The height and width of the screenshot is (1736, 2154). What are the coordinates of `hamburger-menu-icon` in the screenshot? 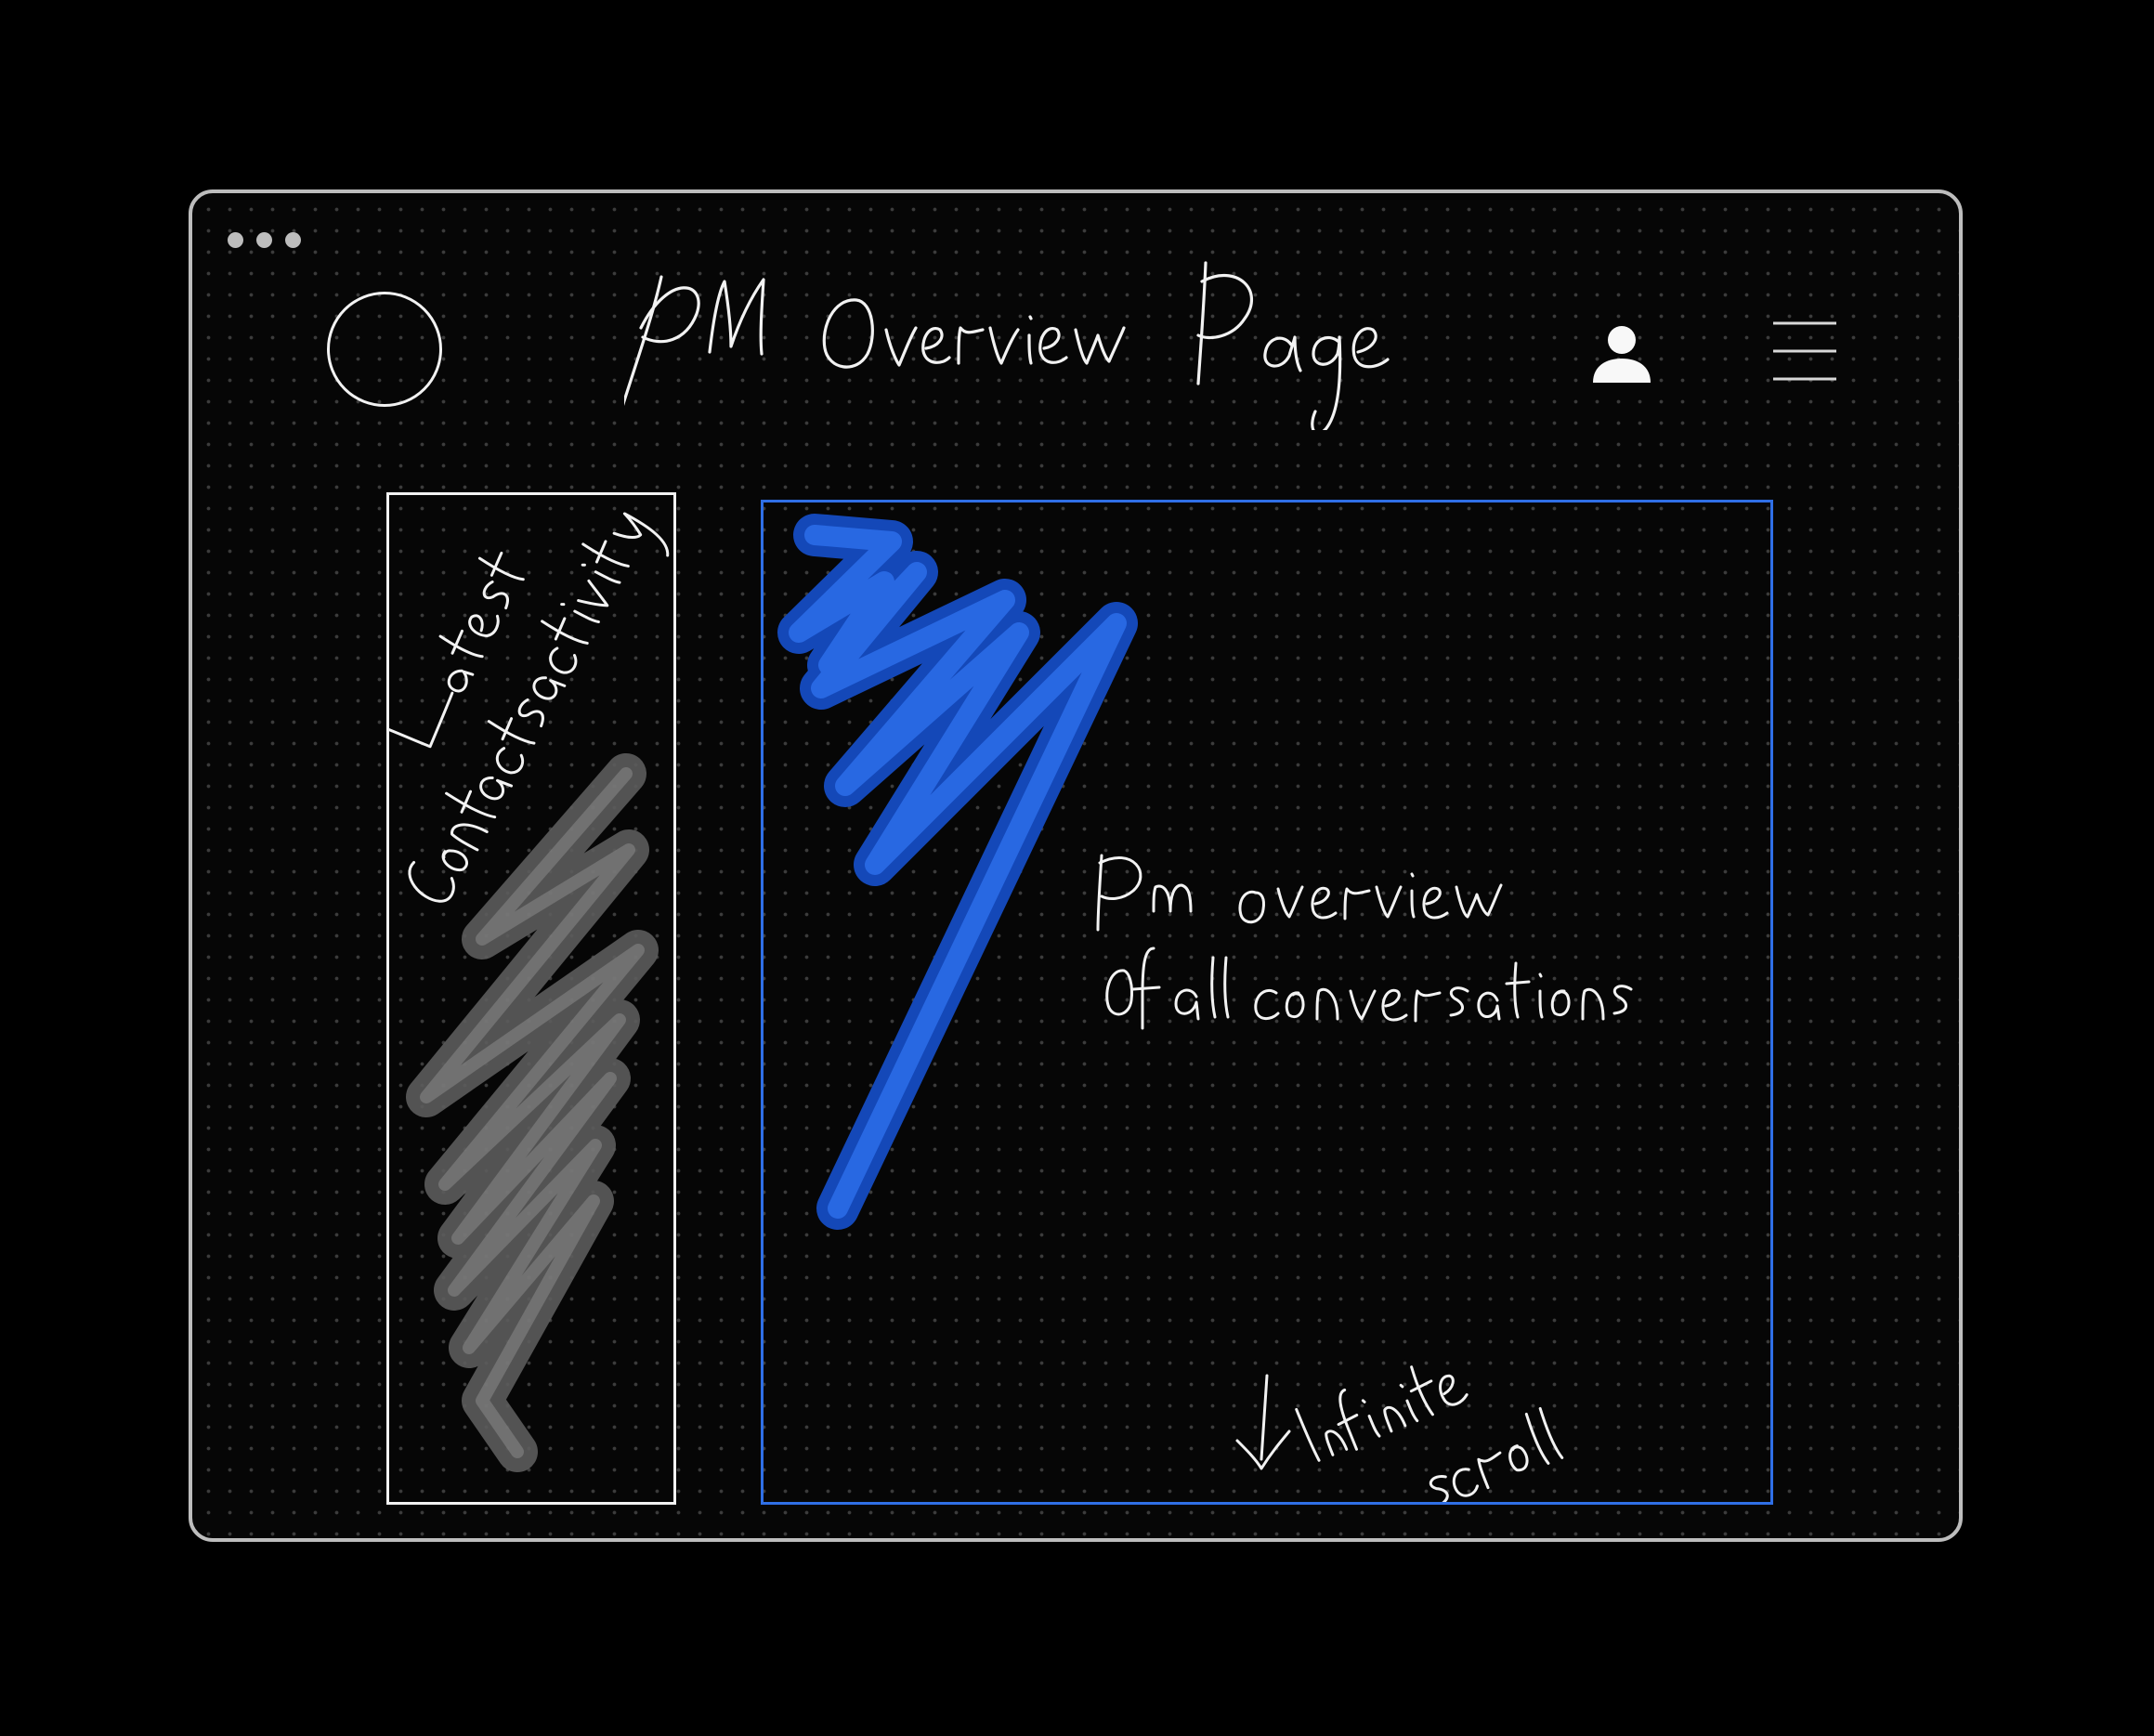 It's located at (1804, 350).